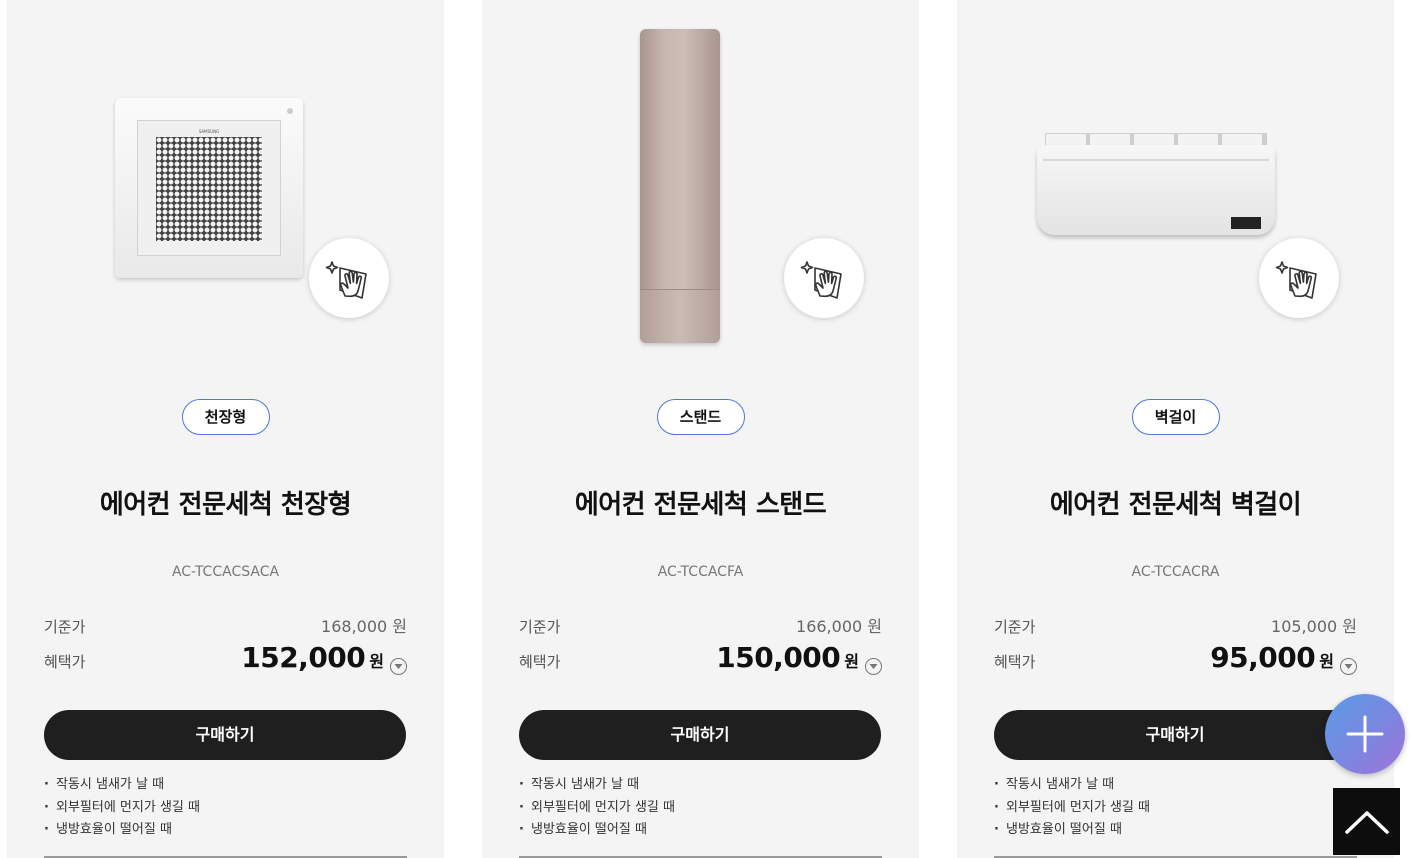  I want to click on benefit-price-value: 95,000, so click(1263, 657).